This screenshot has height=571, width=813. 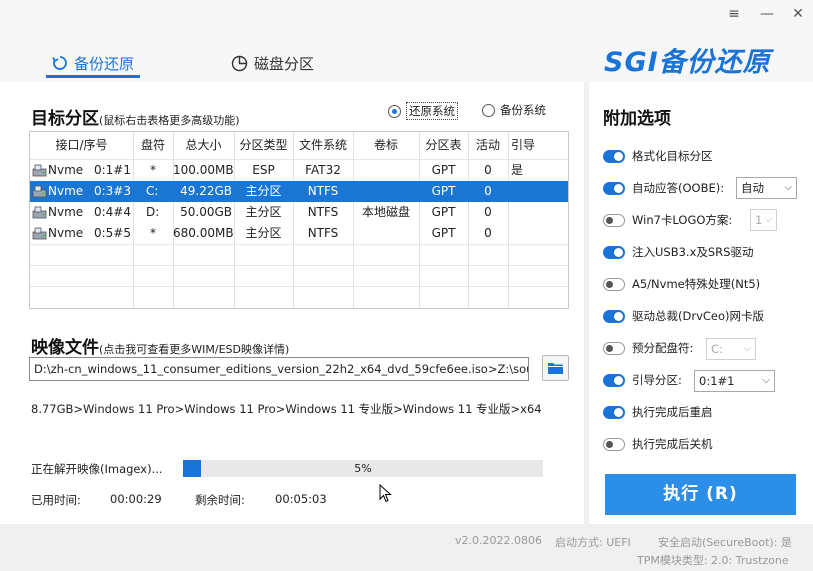 What do you see at coordinates (767, 14) in the screenshot?
I see `minimize-icon: —` at bounding box center [767, 14].